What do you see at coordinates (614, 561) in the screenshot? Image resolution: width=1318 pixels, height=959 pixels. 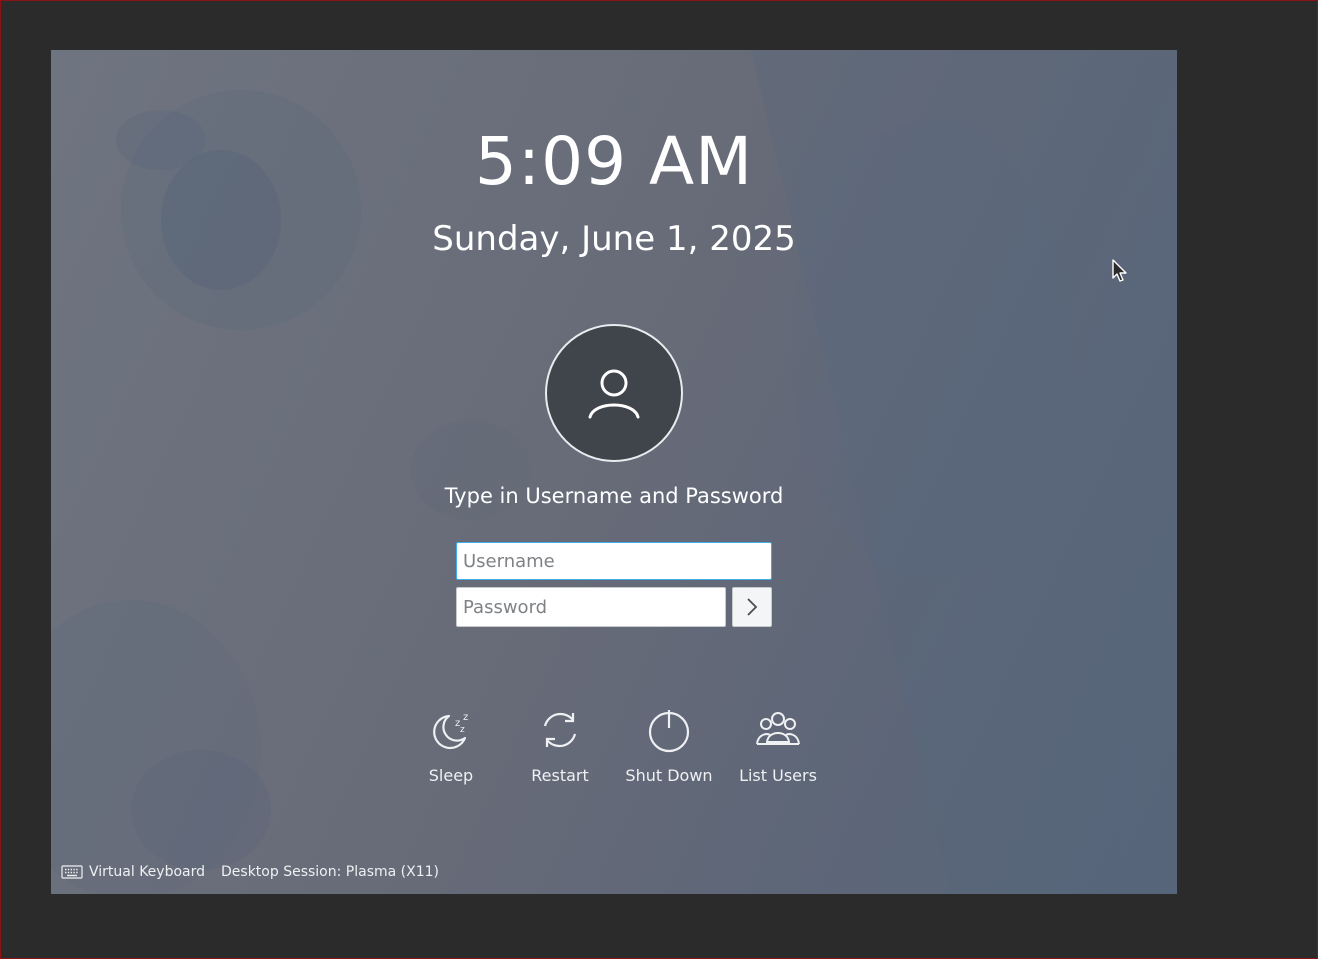 I see `username-input` at bounding box center [614, 561].